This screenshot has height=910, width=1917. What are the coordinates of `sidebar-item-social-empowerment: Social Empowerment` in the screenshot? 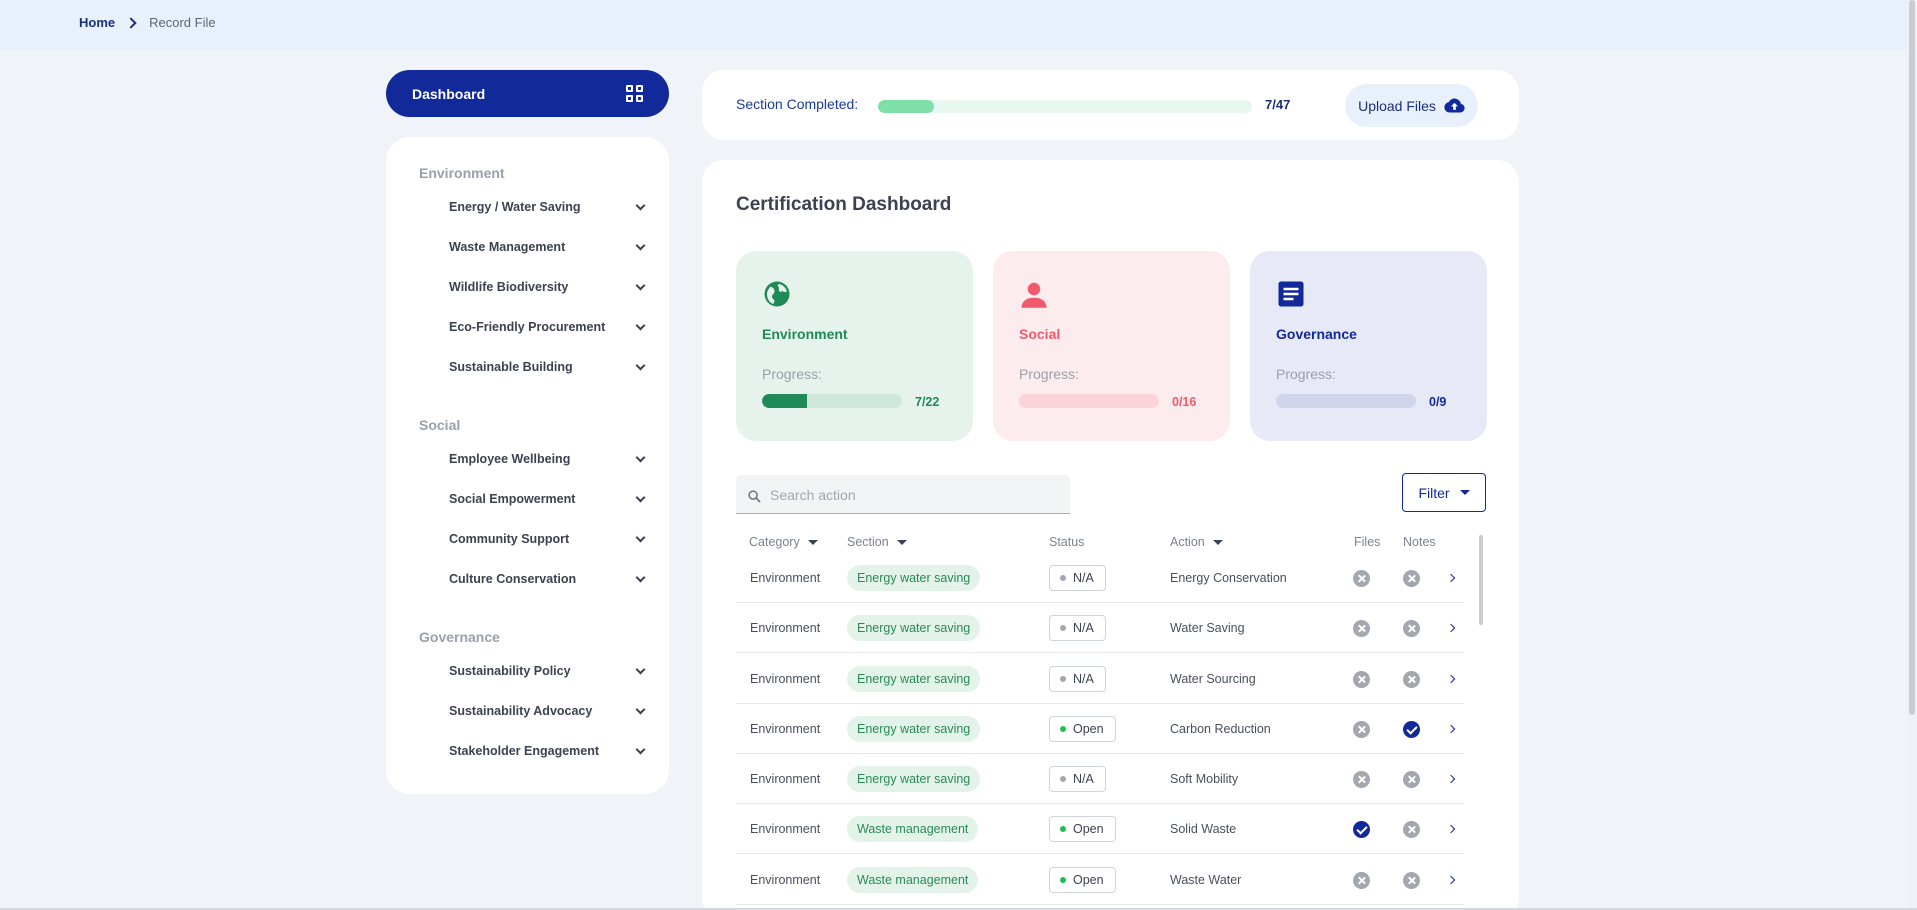 It's located at (549, 499).